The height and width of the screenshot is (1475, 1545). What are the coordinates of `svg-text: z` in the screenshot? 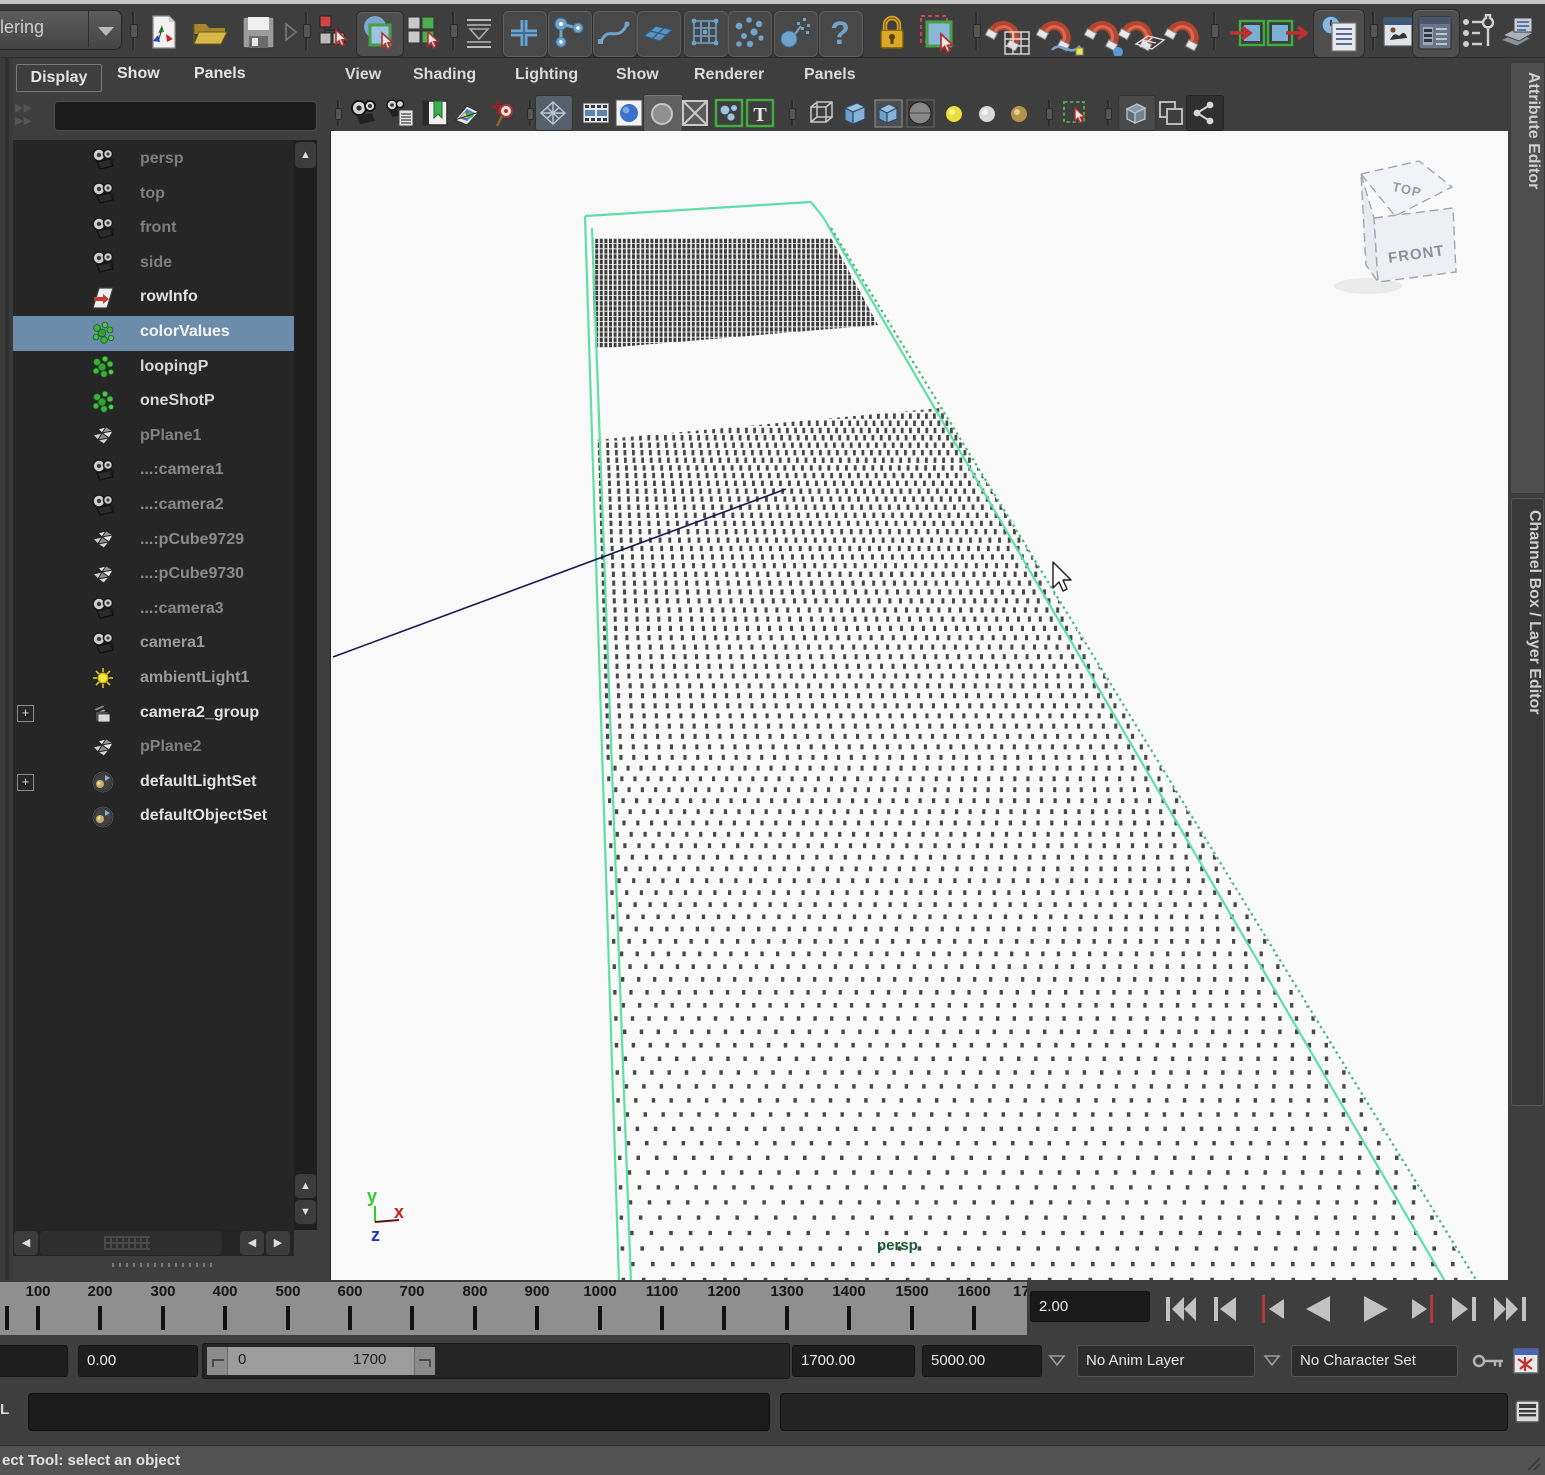 It's located at (375, 1235).